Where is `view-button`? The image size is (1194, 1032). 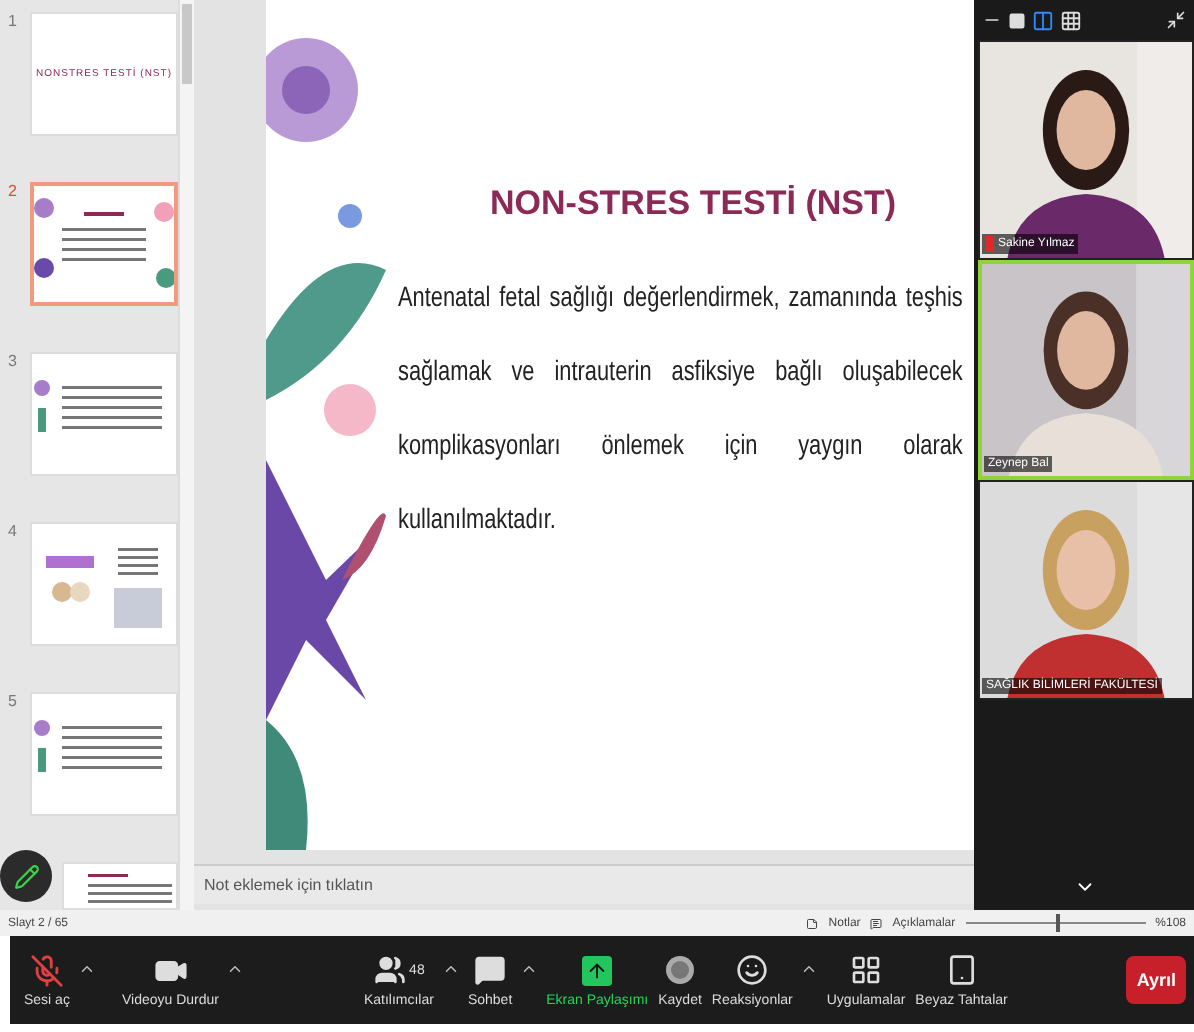
view-button is located at coordinates (1043, 20).